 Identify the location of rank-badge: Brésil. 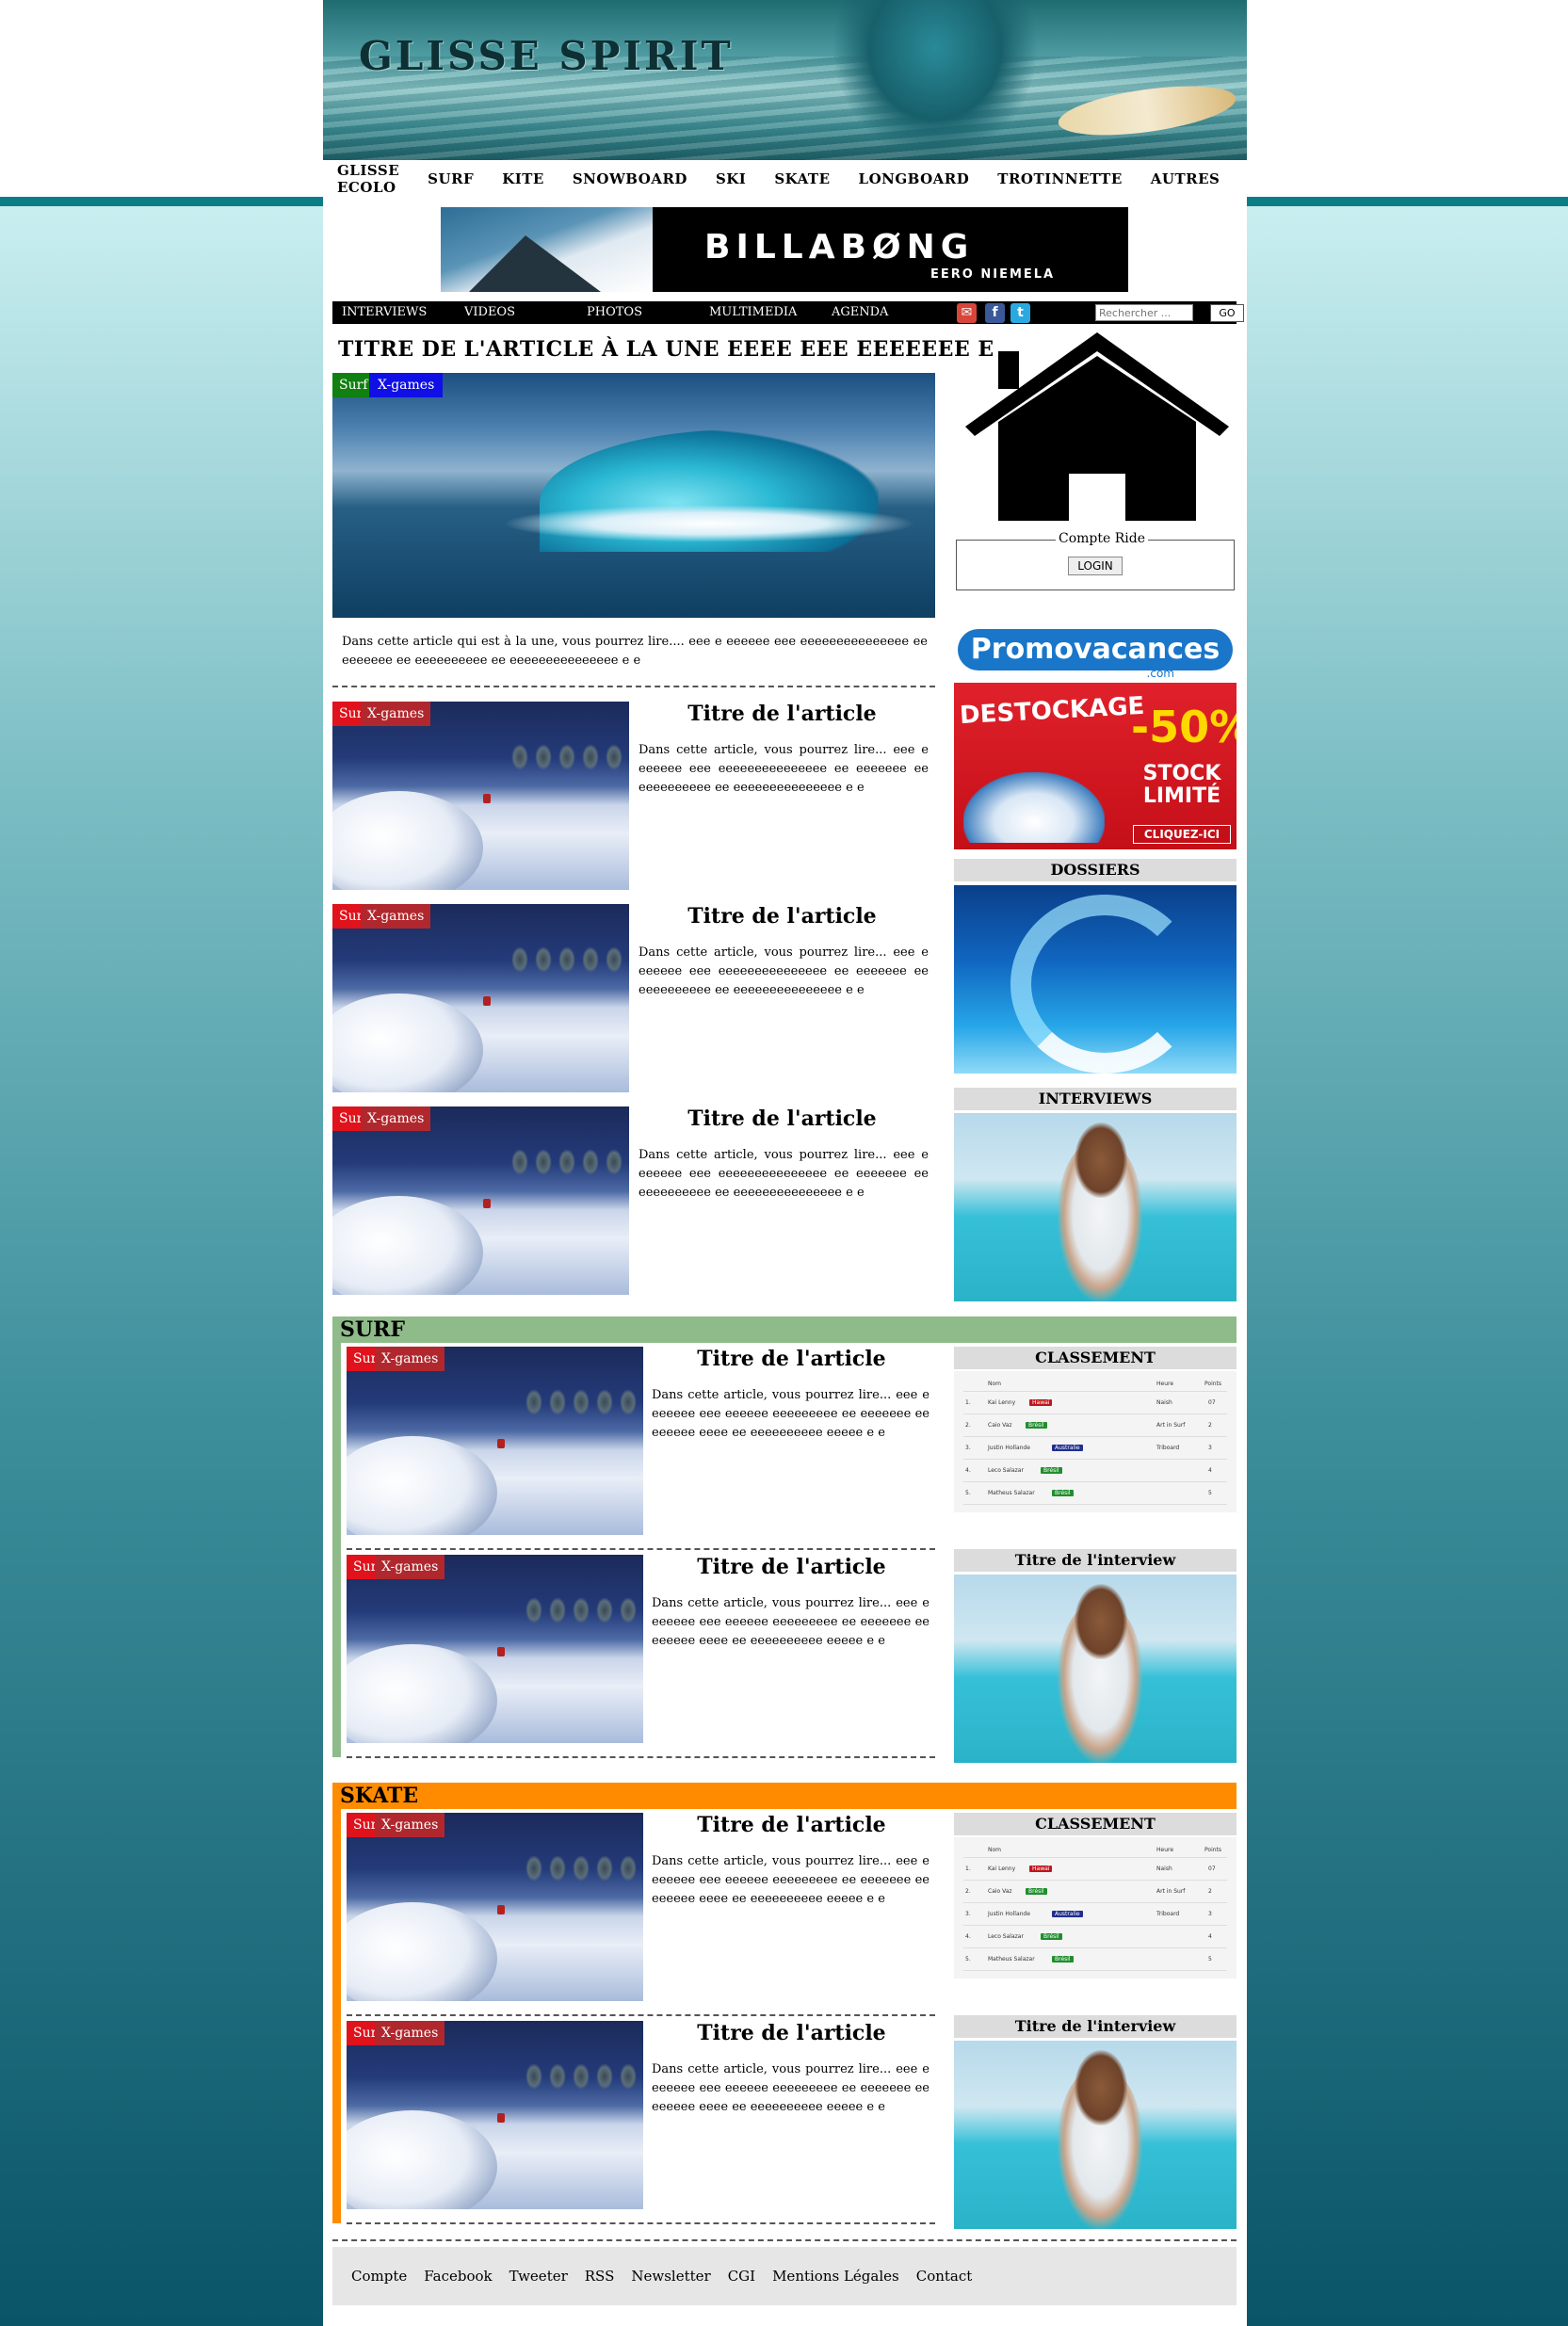
(1036, 1892).